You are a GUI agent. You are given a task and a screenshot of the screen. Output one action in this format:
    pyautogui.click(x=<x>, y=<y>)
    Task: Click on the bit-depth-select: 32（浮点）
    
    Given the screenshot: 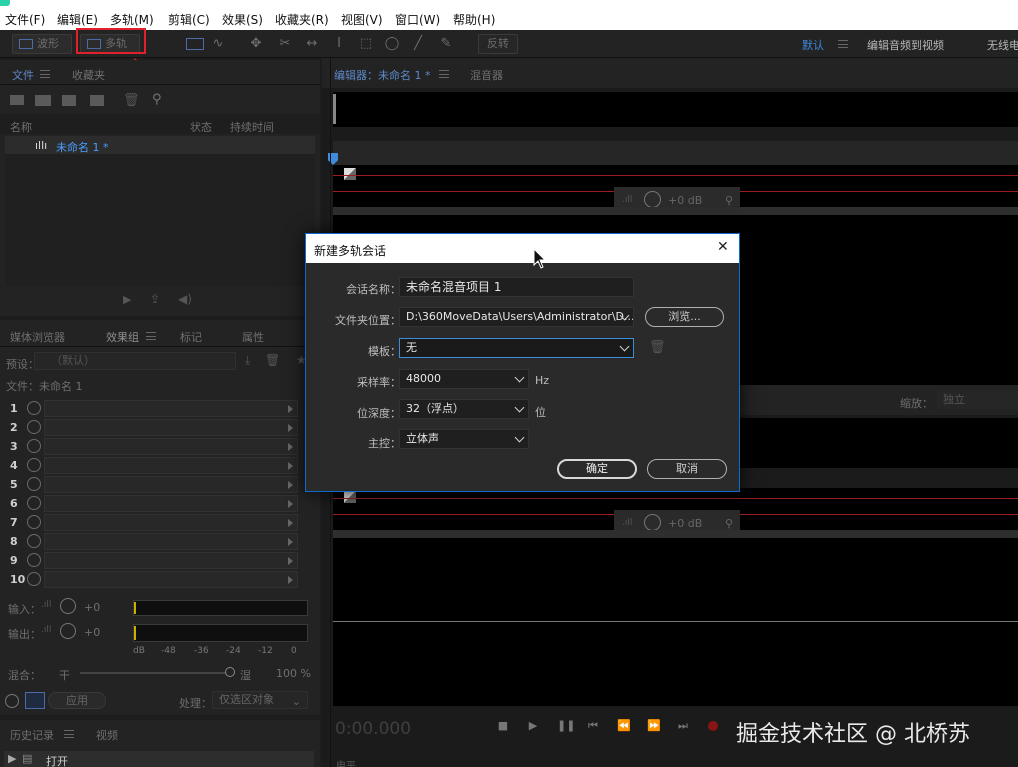 What is the action you would take?
    pyautogui.click(x=464, y=409)
    